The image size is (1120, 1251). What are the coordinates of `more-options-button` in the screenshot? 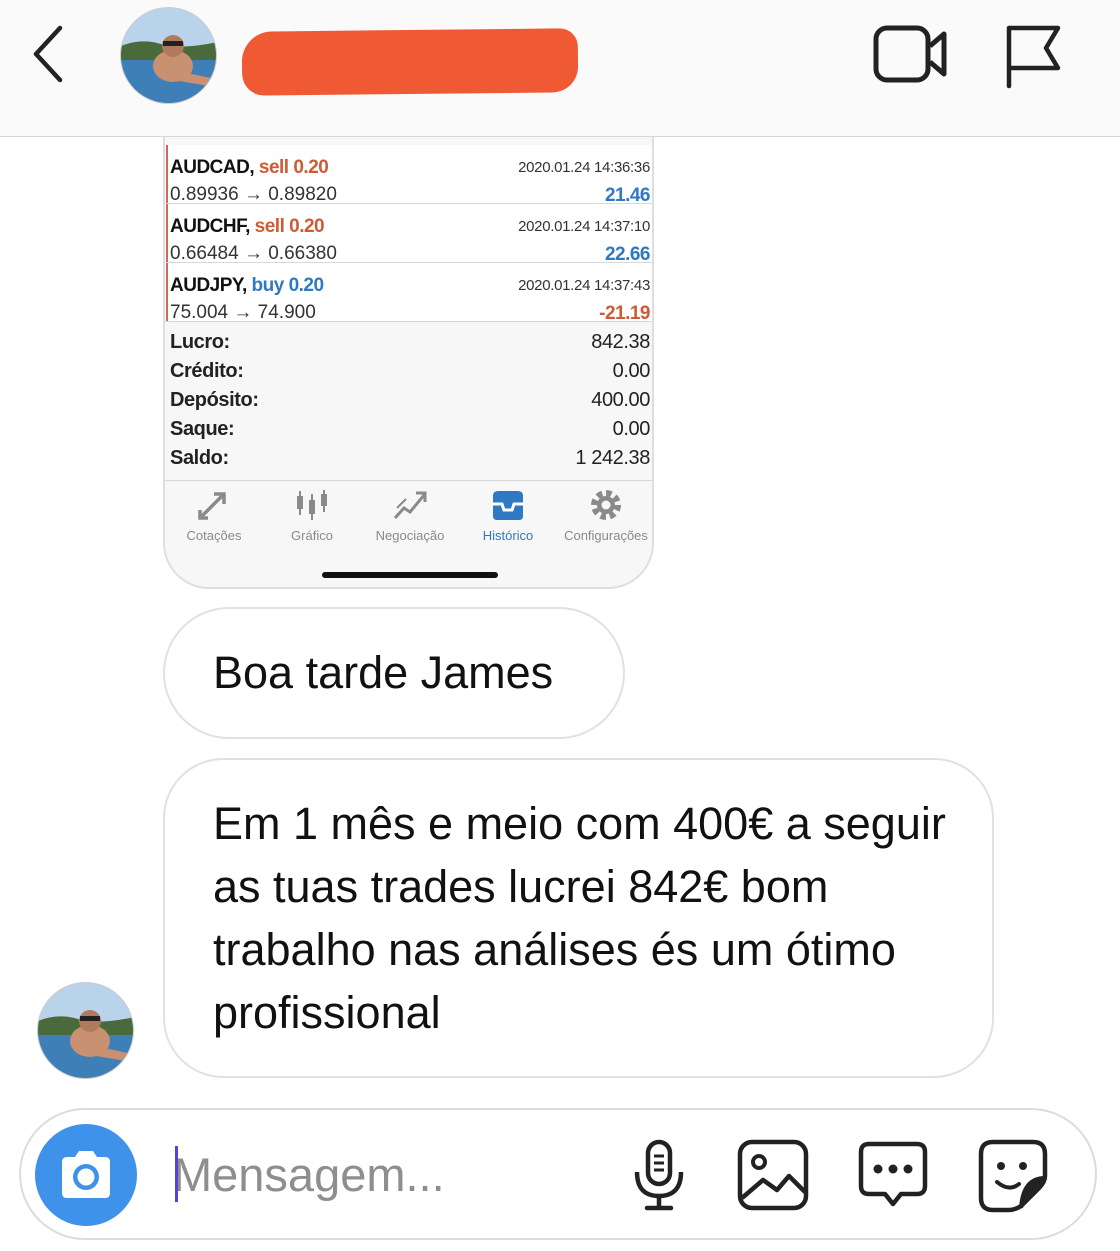 It's located at (893, 1175).